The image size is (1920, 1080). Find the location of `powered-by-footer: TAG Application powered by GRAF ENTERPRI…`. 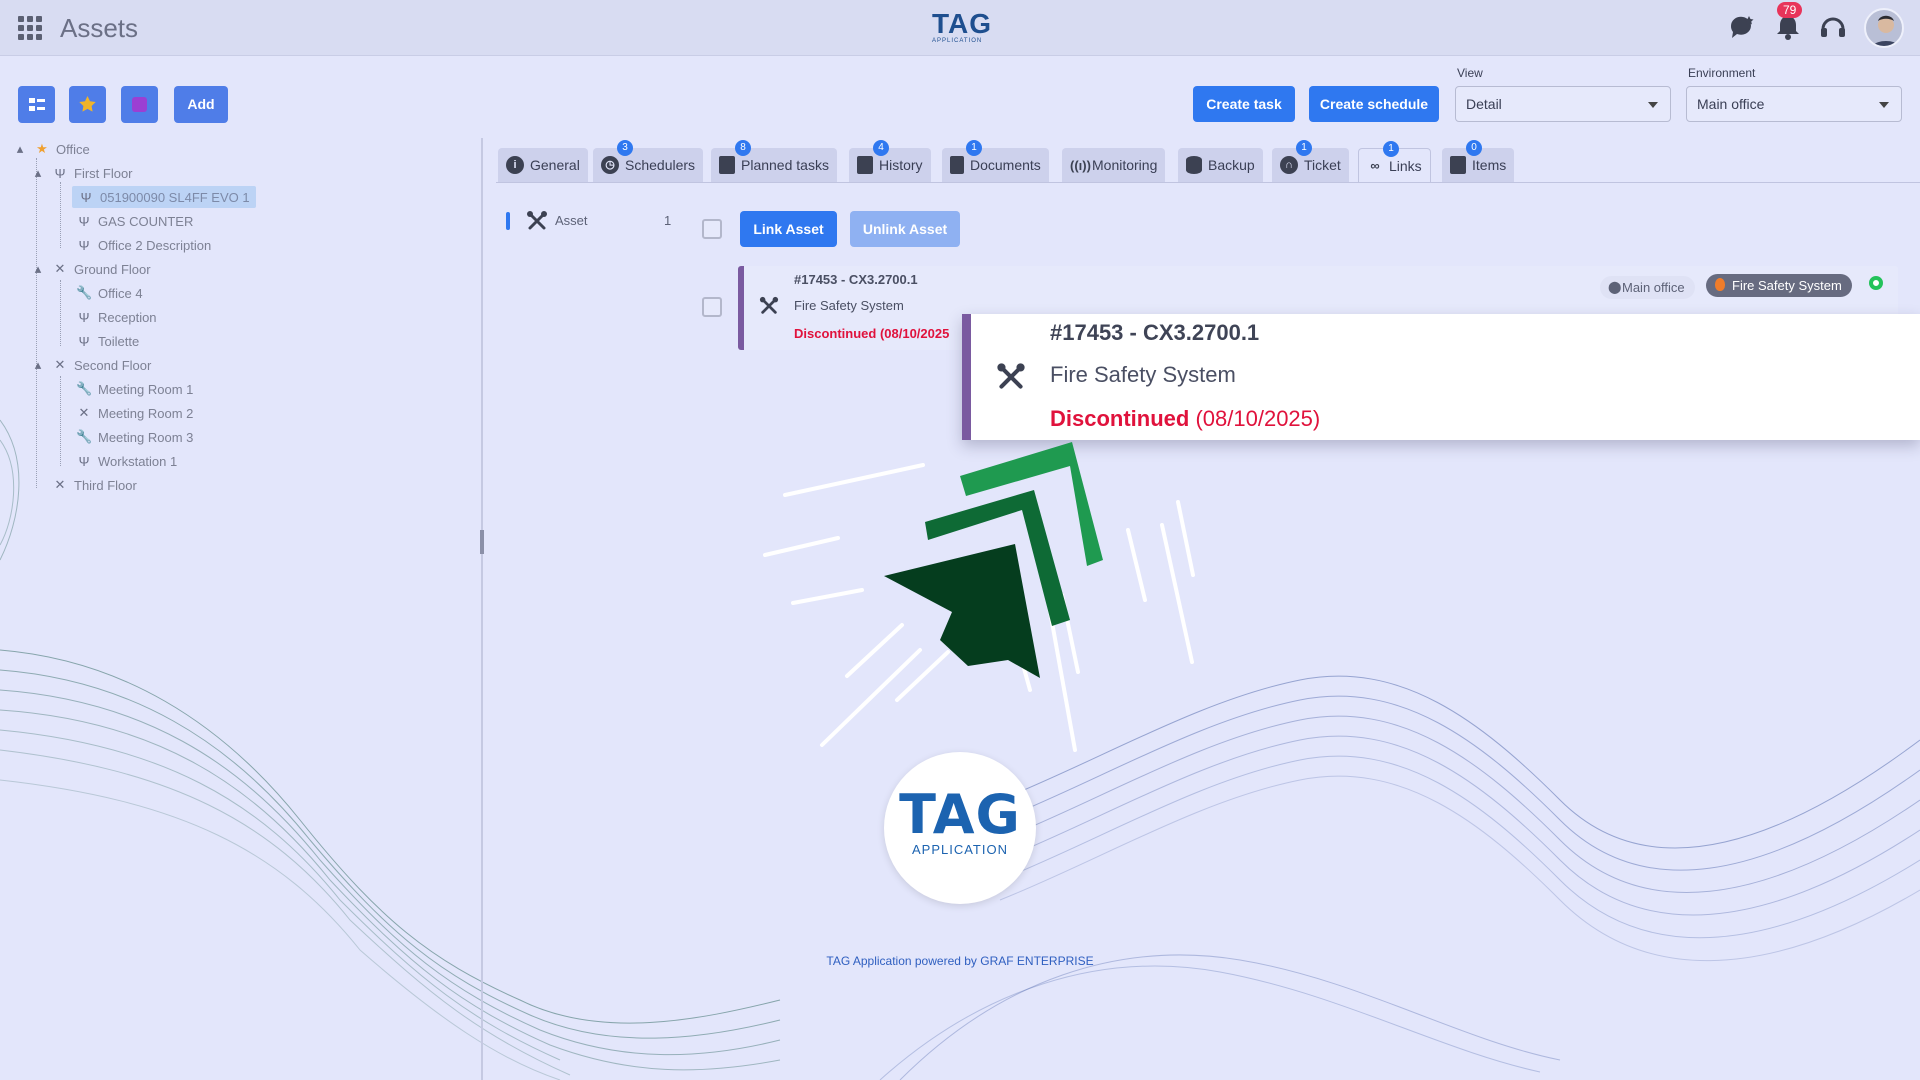

powered-by-footer: TAG Application powered by GRAF ENTERPRI… is located at coordinates (960, 961).